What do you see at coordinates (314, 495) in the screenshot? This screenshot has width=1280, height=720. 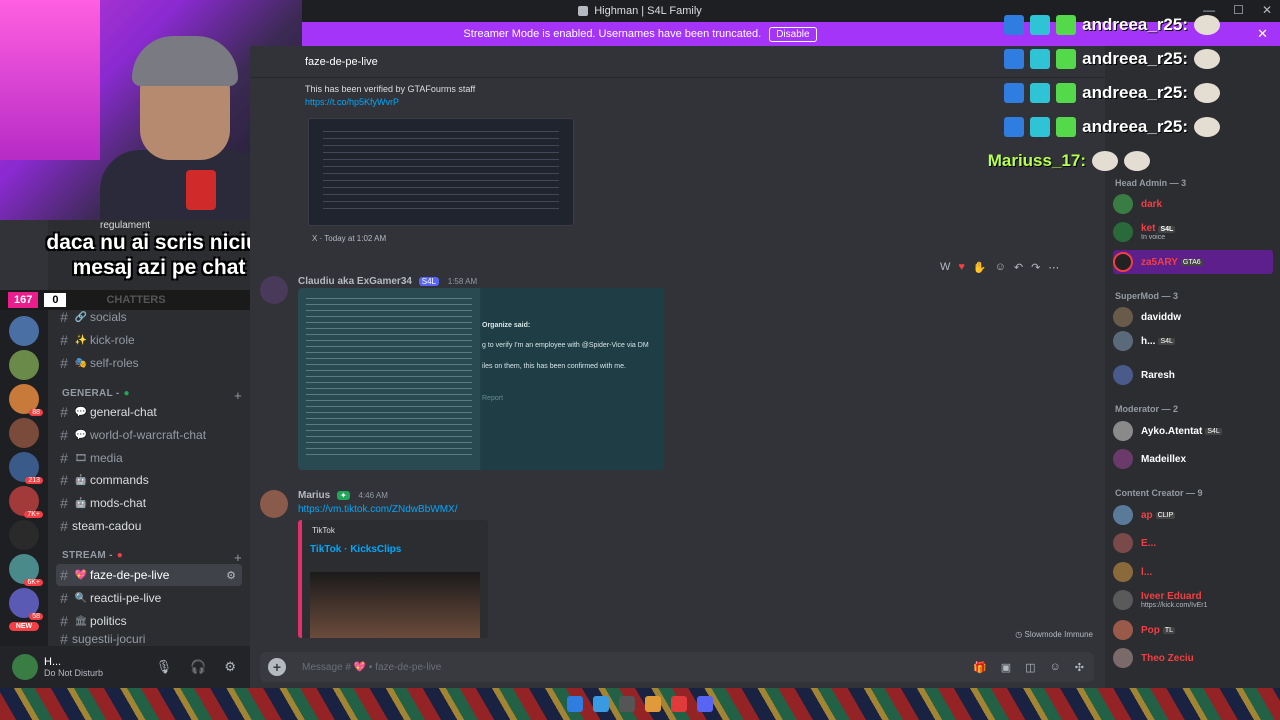 I see `message-author: Marius` at bounding box center [314, 495].